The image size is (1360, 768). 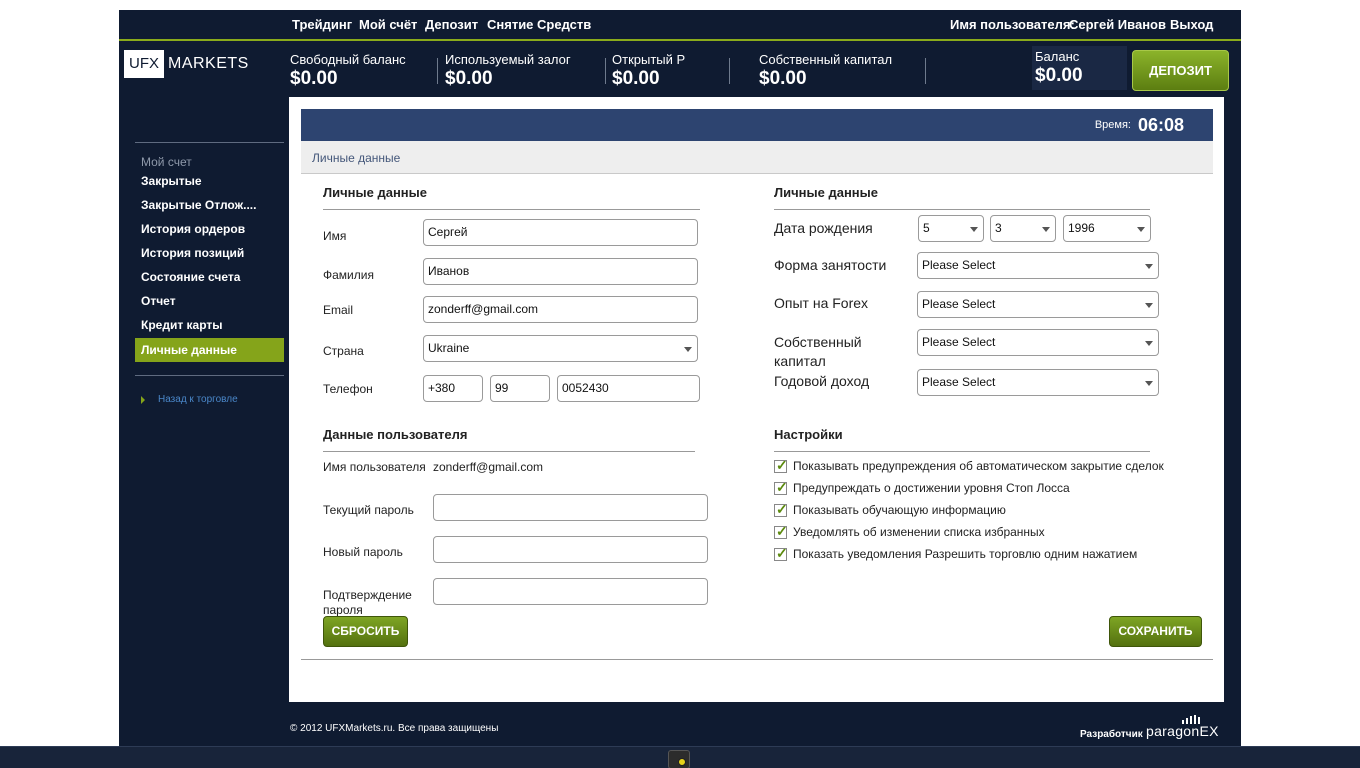 I want to click on ufx-logo: UFX MARKETS, so click(x=186, y=64).